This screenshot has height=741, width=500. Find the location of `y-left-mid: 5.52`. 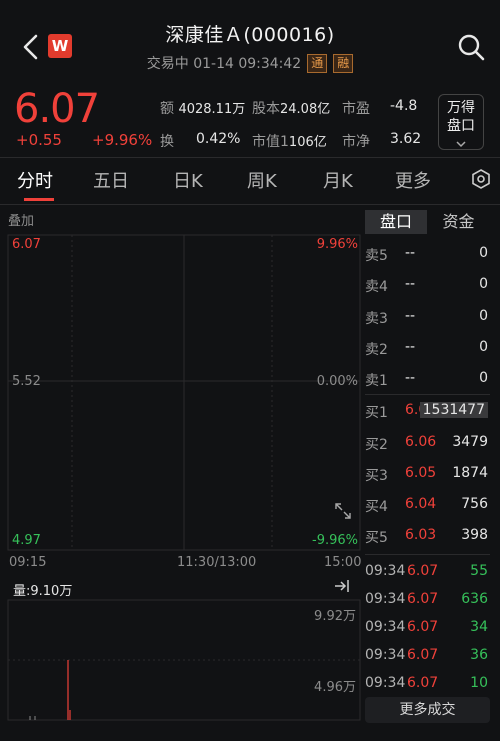

y-left-mid: 5.52 is located at coordinates (26, 381).